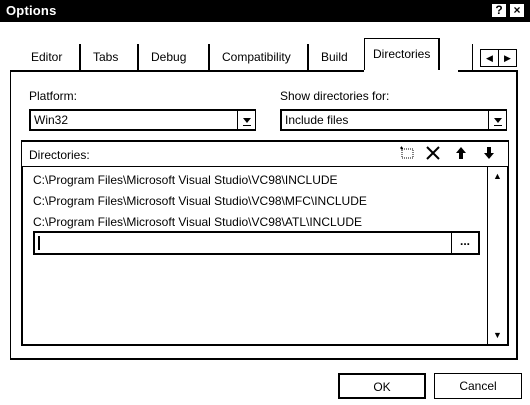 The width and height of the screenshot is (530, 405). I want to click on tab-build: Build, so click(334, 57).